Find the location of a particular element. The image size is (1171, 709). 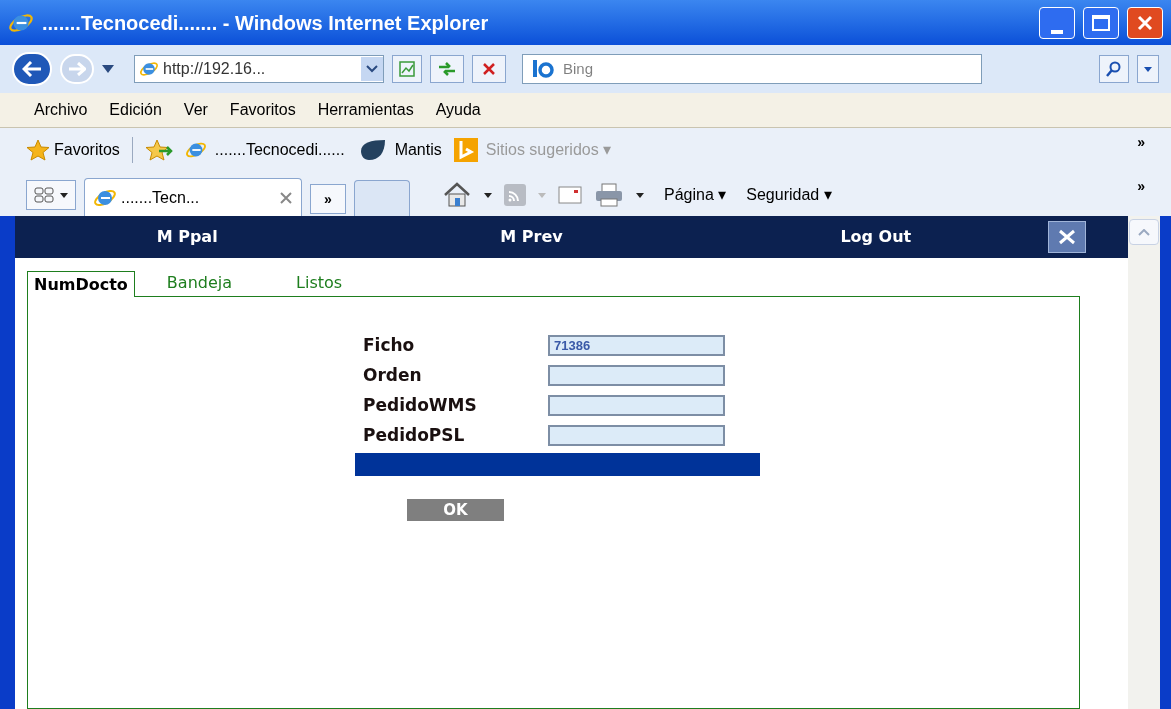

compatibility-button is located at coordinates (407, 69).